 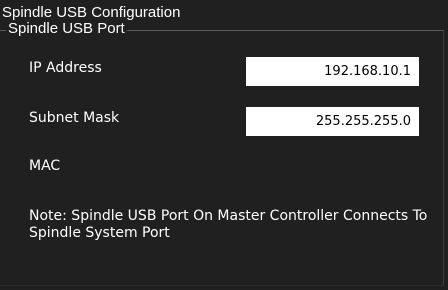 What do you see at coordinates (74, 118) in the screenshot?
I see `subnet-mask-label: Subnet Mask` at bounding box center [74, 118].